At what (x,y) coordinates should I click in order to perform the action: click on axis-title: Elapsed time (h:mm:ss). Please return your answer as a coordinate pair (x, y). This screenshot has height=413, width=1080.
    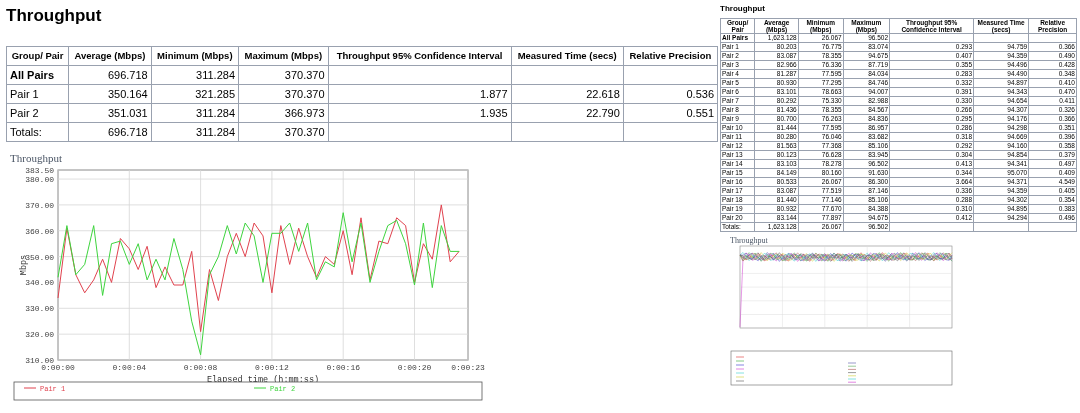
    Looking at the image, I should click on (263, 380).